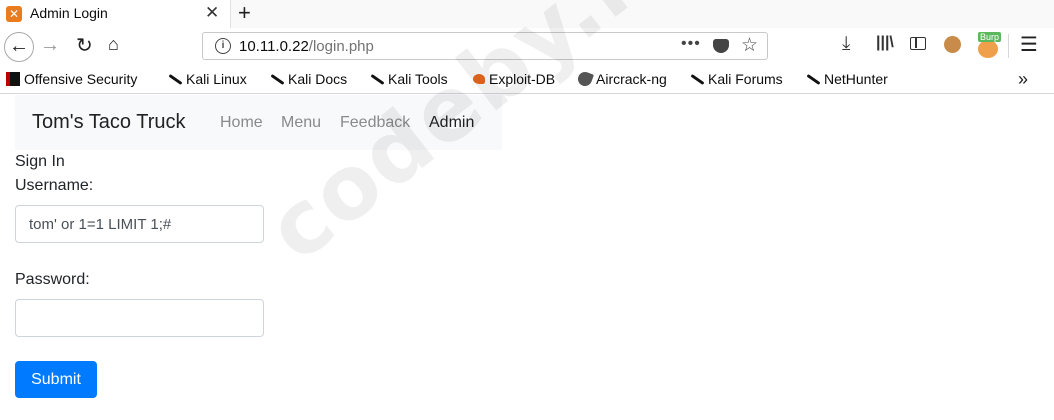  Describe the element at coordinates (216, 79) in the screenshot. I see `bookmark-label: Kali Linux` at that location.